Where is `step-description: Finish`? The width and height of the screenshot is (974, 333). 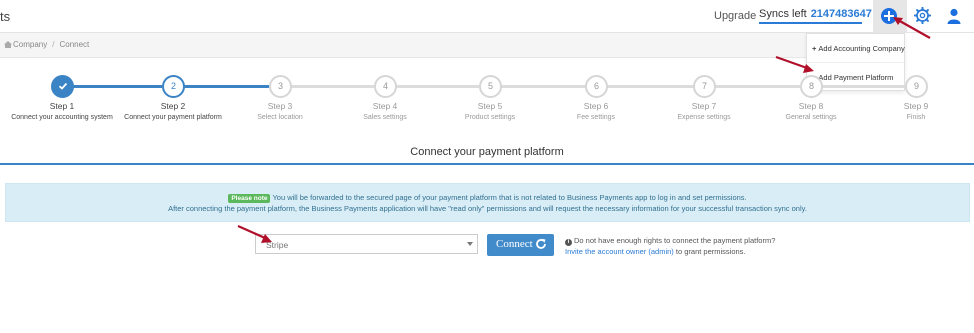 step-description: Finish is located at coordinates (916, 117).